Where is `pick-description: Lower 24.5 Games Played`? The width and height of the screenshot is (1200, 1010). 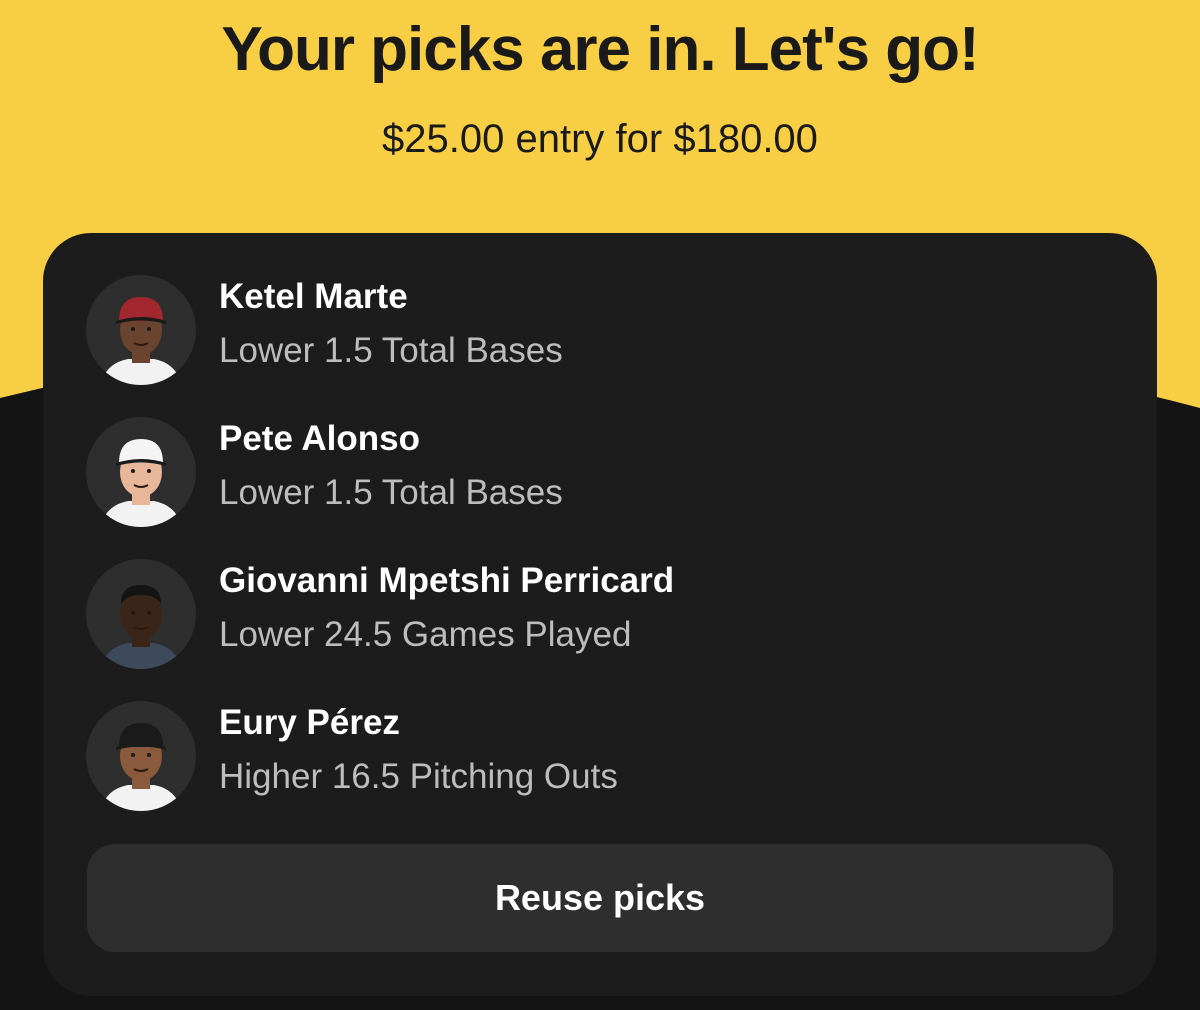 pick-description: Lower 24.5 Games Played is located at coordinates (425, 634).